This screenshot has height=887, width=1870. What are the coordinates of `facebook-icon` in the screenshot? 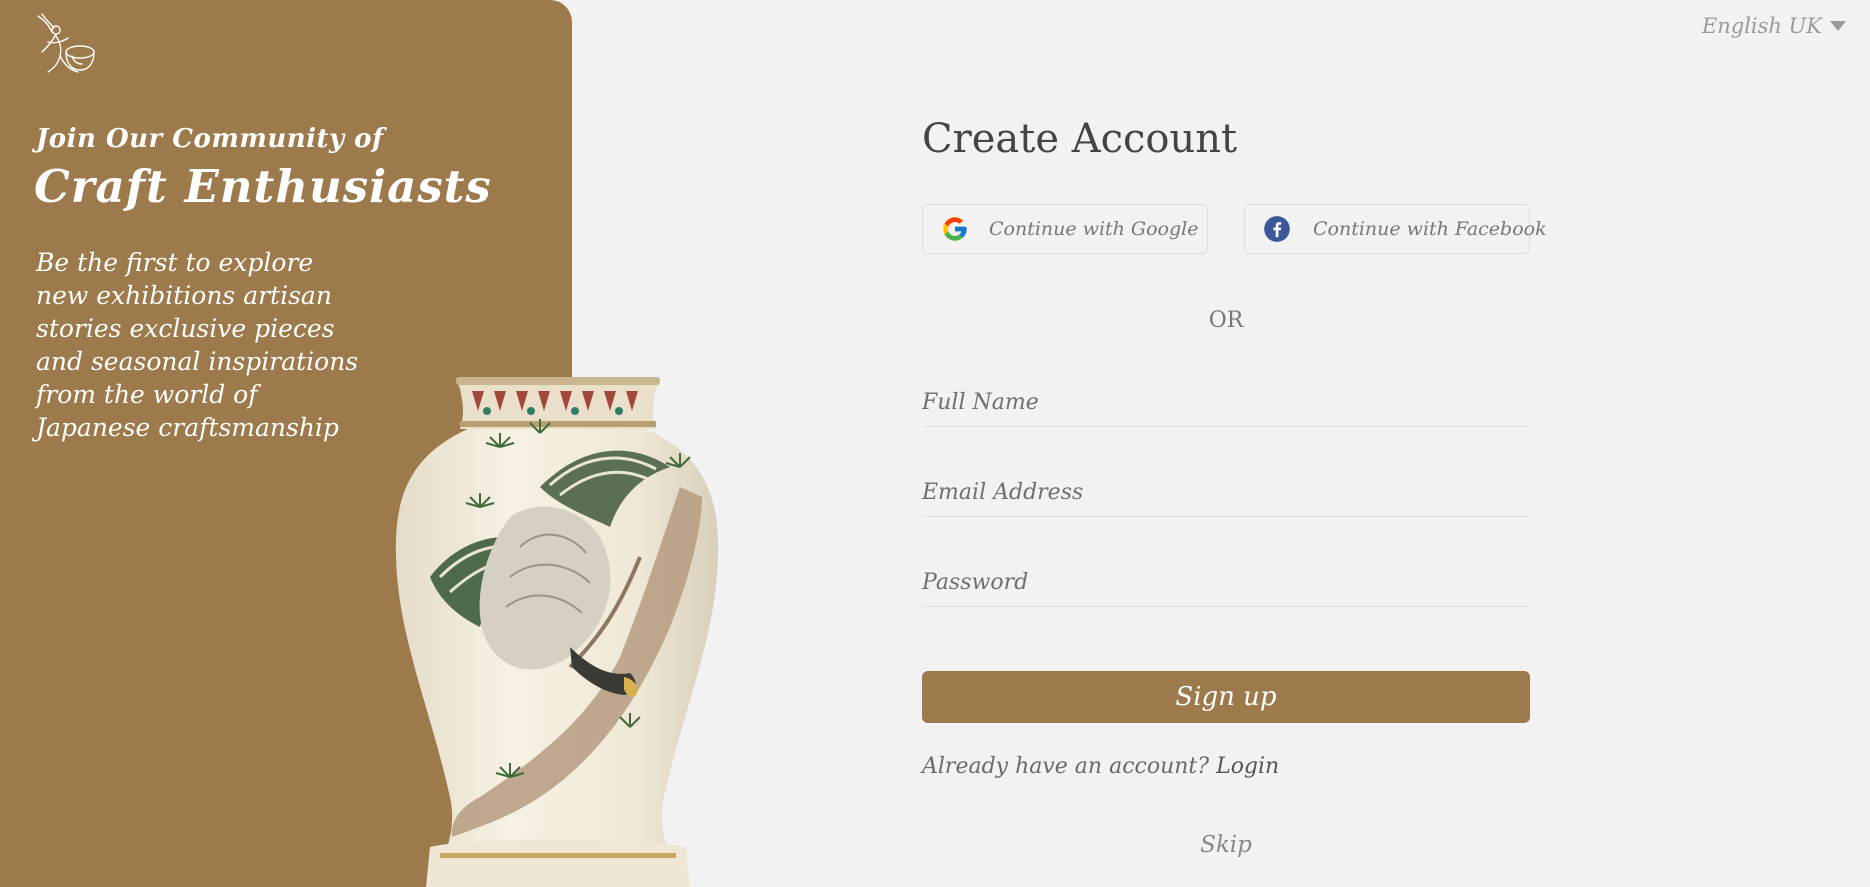 It's located at (1277, 229).